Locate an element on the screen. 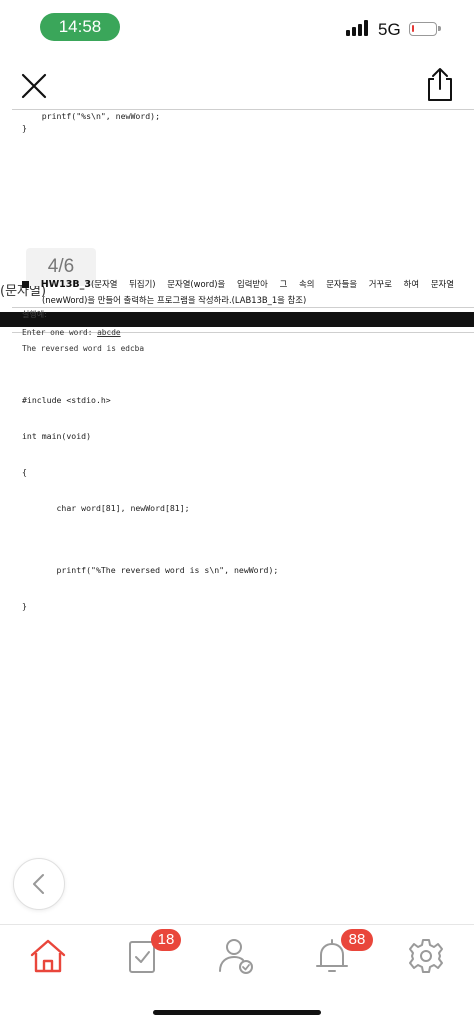 The height and width of the screenshot is (1026, 474). problem-word: 문자들을 is located at coordinates (342, 284).